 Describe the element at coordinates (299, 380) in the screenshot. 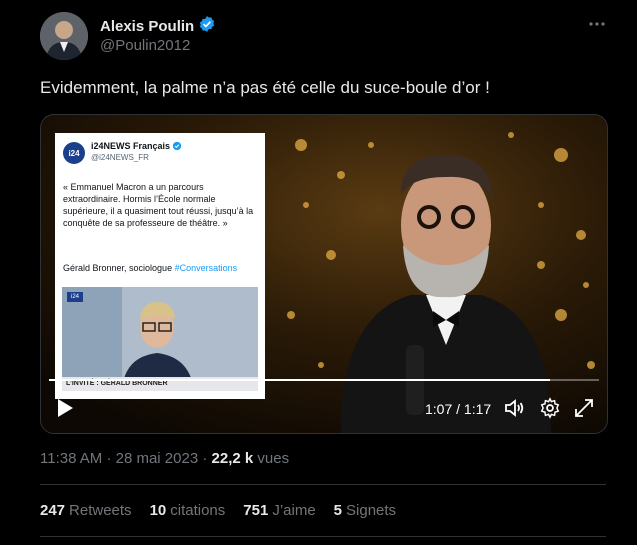

I see `video-progress-fill` at that location.